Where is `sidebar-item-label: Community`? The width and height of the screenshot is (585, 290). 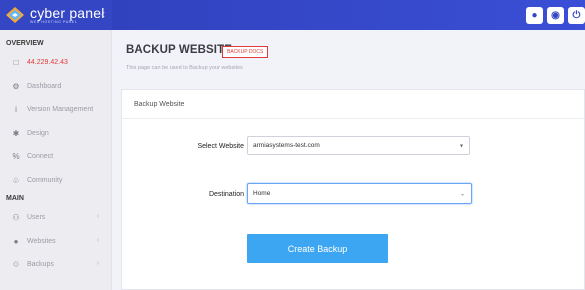
sidebar-item-label: Community is located at coordinates (45, 180).